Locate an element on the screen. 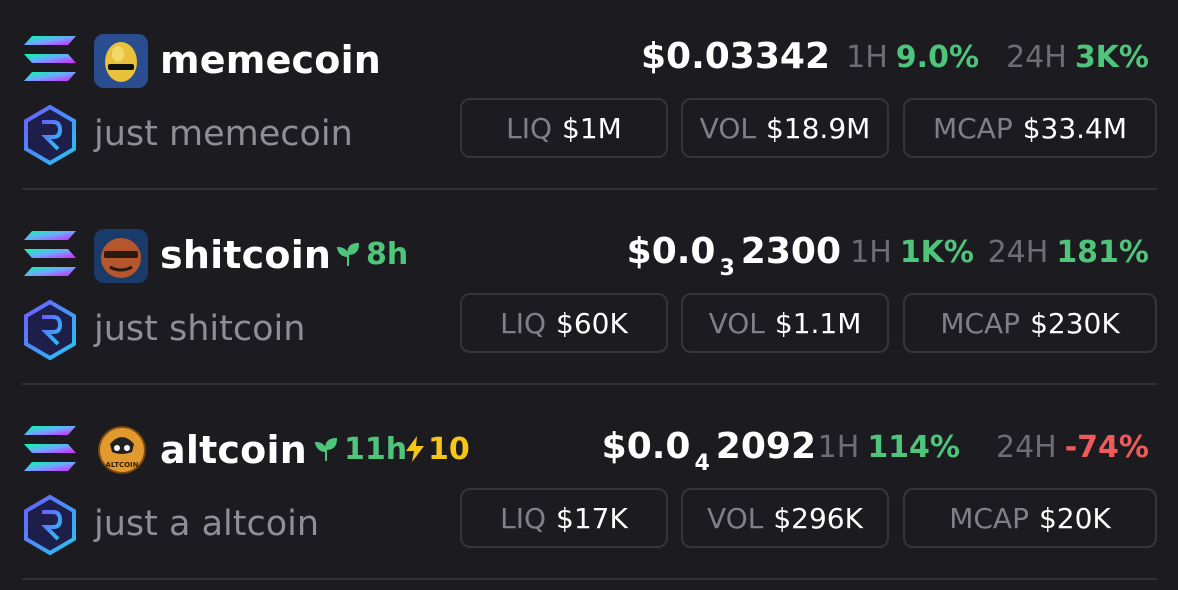  token-age: 8h is located at coordinates (371, 254).